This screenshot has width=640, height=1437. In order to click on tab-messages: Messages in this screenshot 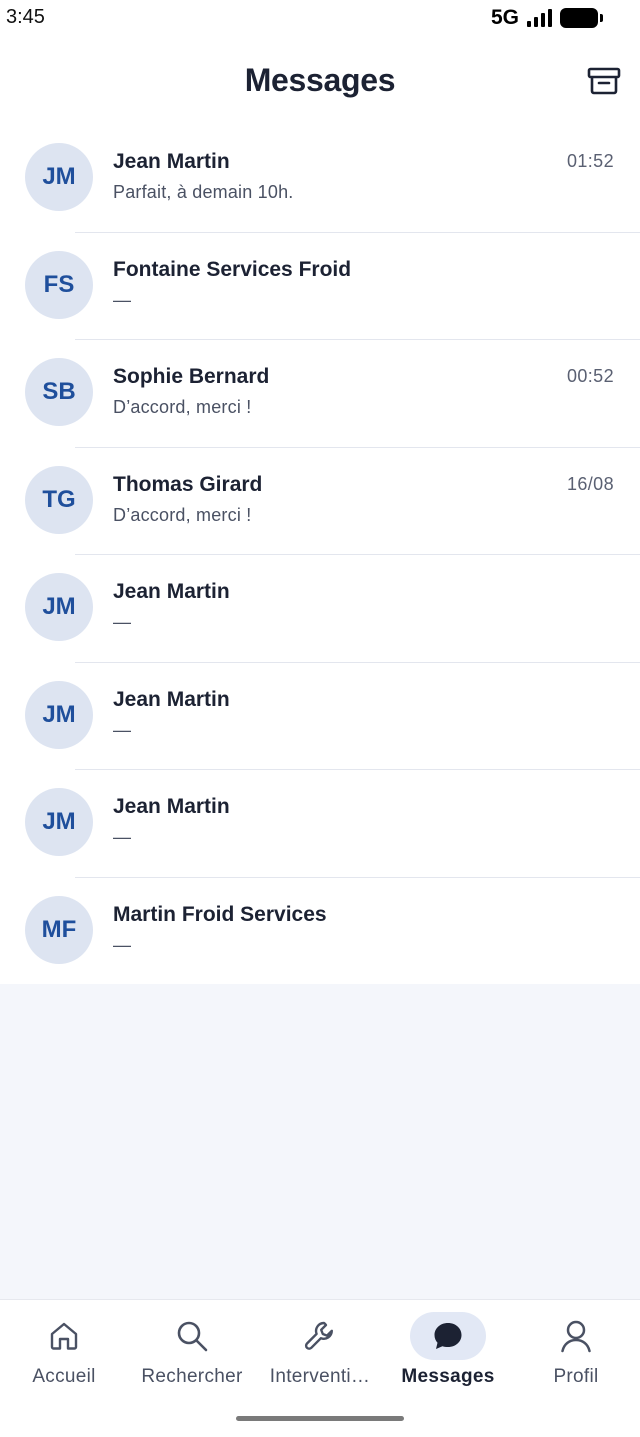, I will do `click(448, 1350)`.